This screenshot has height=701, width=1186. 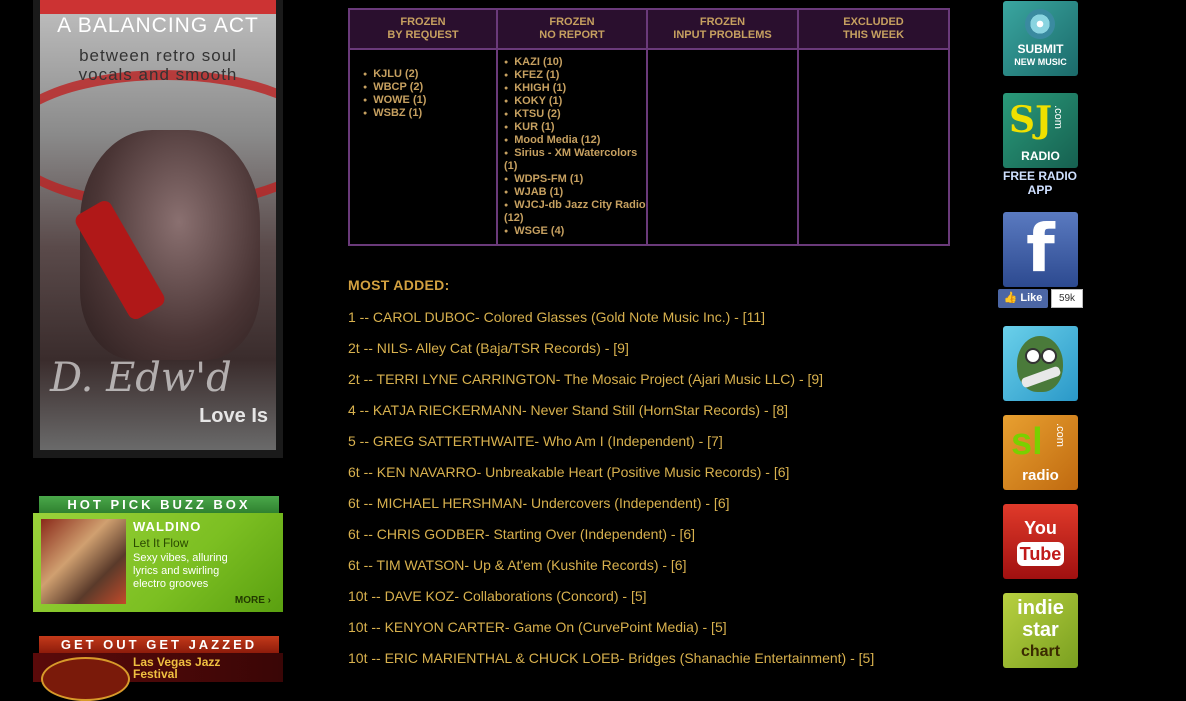 I want to click on station-list-item: WSBZ (1), so click(x=429, y=113).